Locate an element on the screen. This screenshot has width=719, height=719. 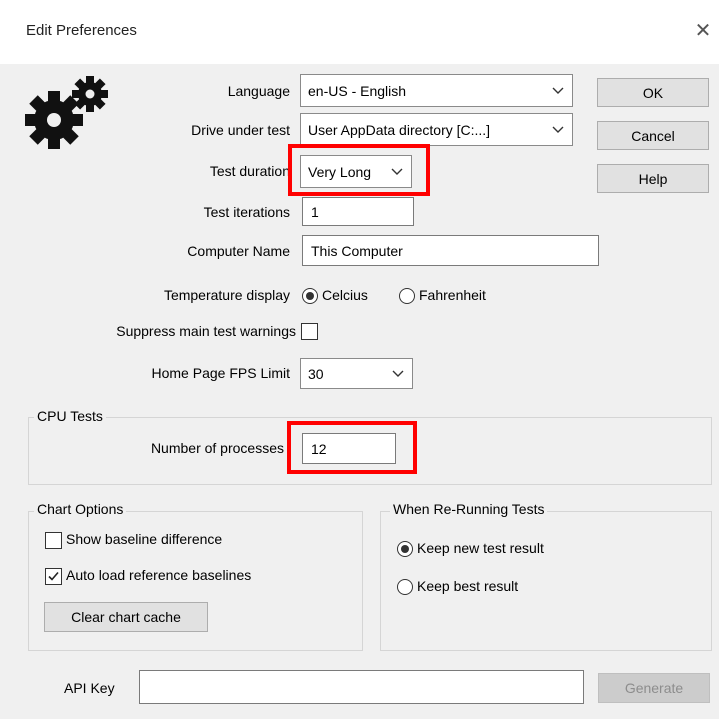
iterations-label: Test iterations is located at coordinates (246, 212).